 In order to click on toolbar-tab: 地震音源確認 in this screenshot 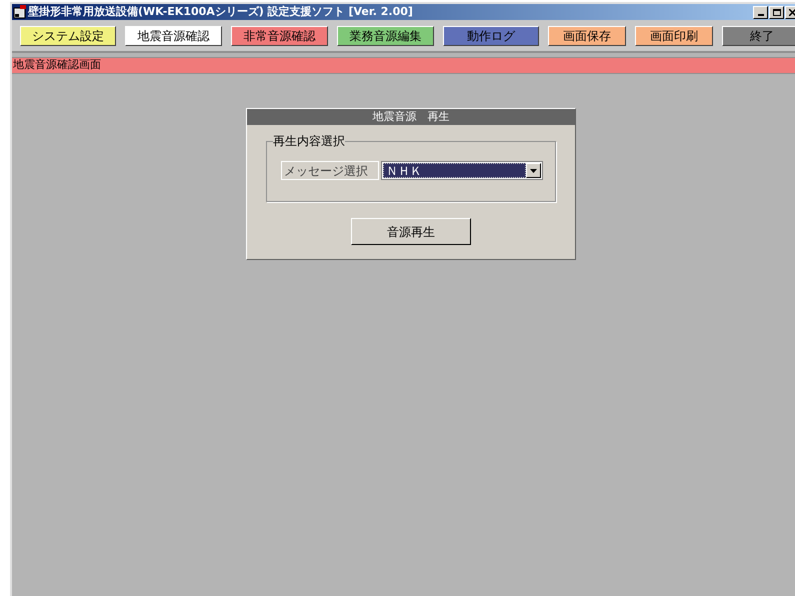, I will do `click(173, 36)`.